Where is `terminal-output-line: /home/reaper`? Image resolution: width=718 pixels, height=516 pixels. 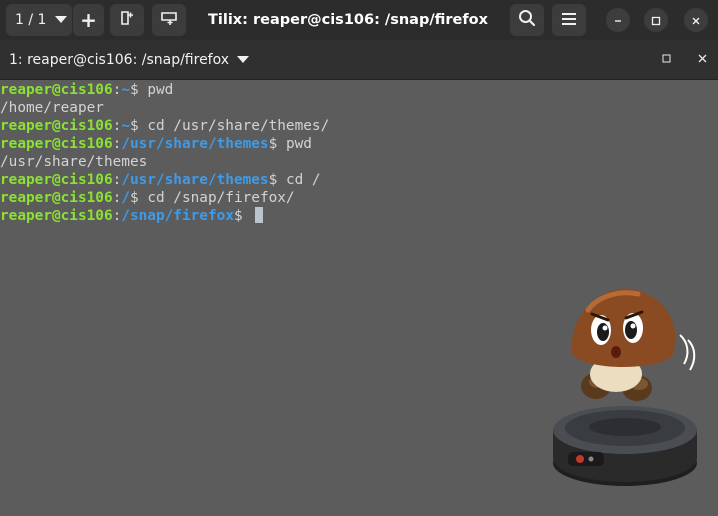
terminal-output-line: /home/reaper is located at coordinates (164, 108).